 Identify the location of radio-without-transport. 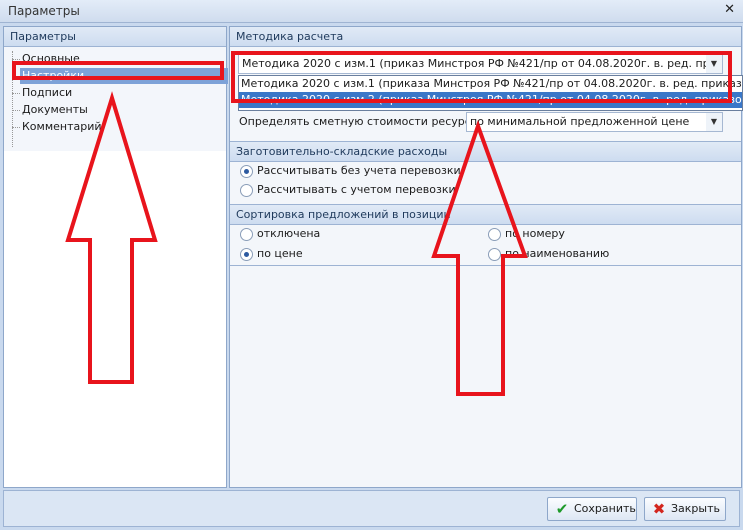
(246, 171).